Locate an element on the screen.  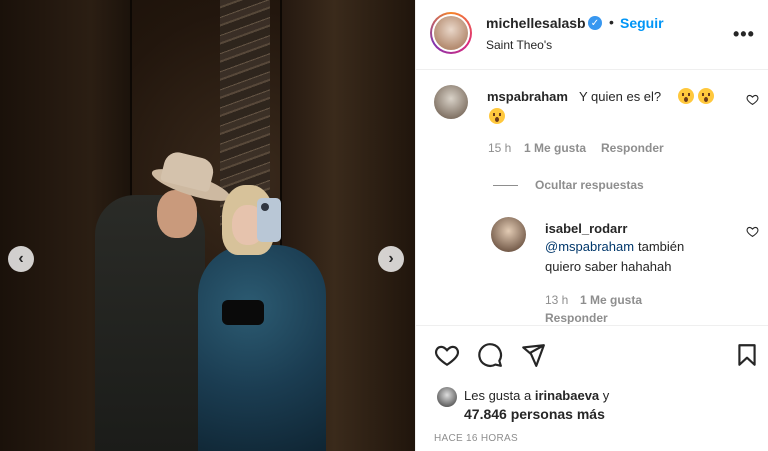
comment-like-heart-icon is located at coordinates (752, 99).